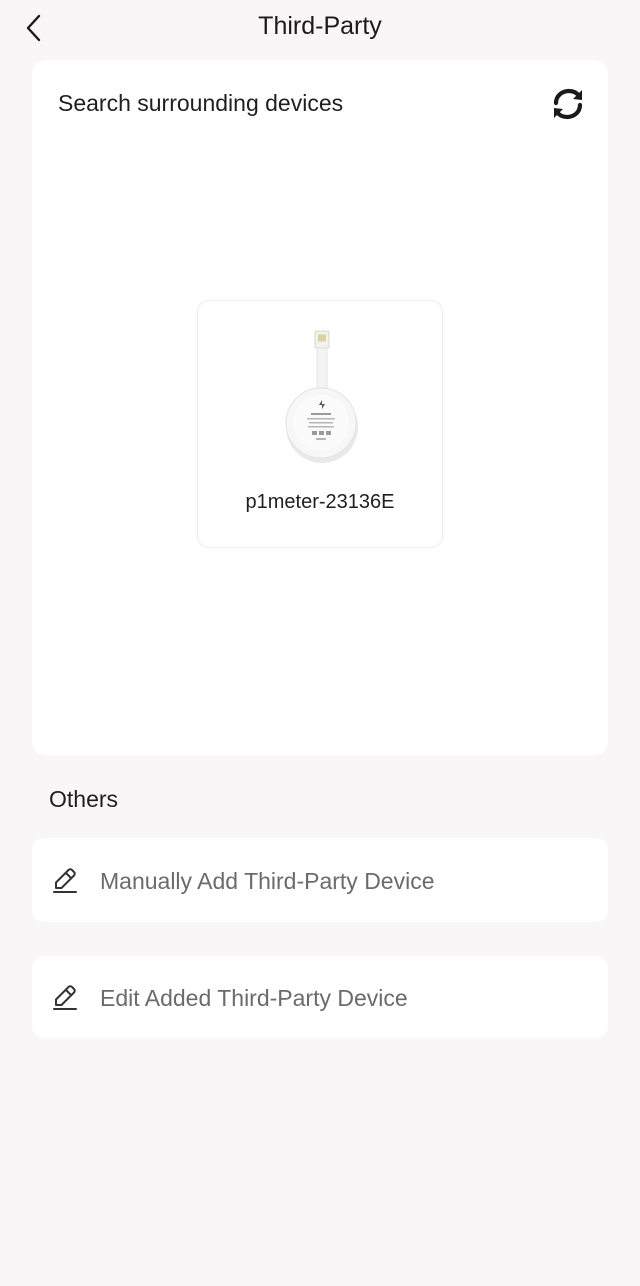 The image size is (640, 1286). I want to click on header: Third-Party, so click(320, 28).